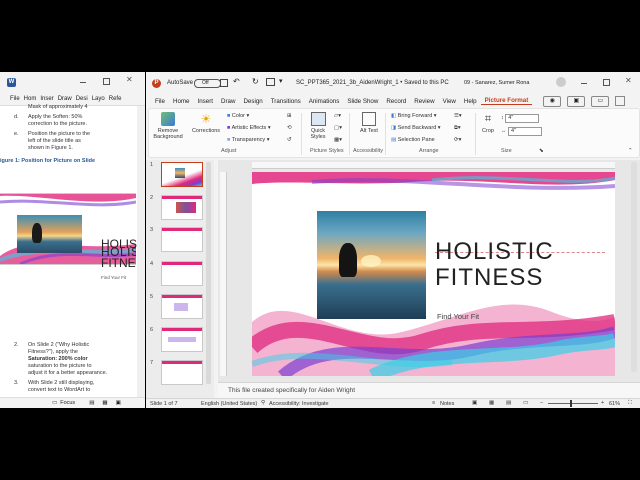 Image resolution: width=640 pixels, height=480 pixels. I want to click on powerpoint-logo-icon: P, so click(156, 83).